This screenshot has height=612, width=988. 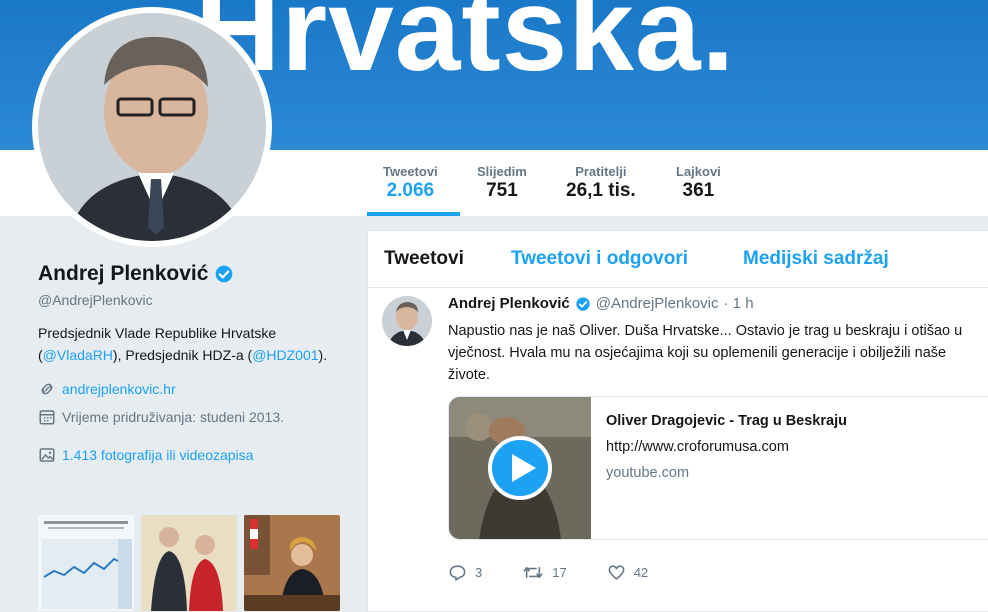 I want to click on bio-mention-hdz001: @HDZ001, so click(x=285, y=355).